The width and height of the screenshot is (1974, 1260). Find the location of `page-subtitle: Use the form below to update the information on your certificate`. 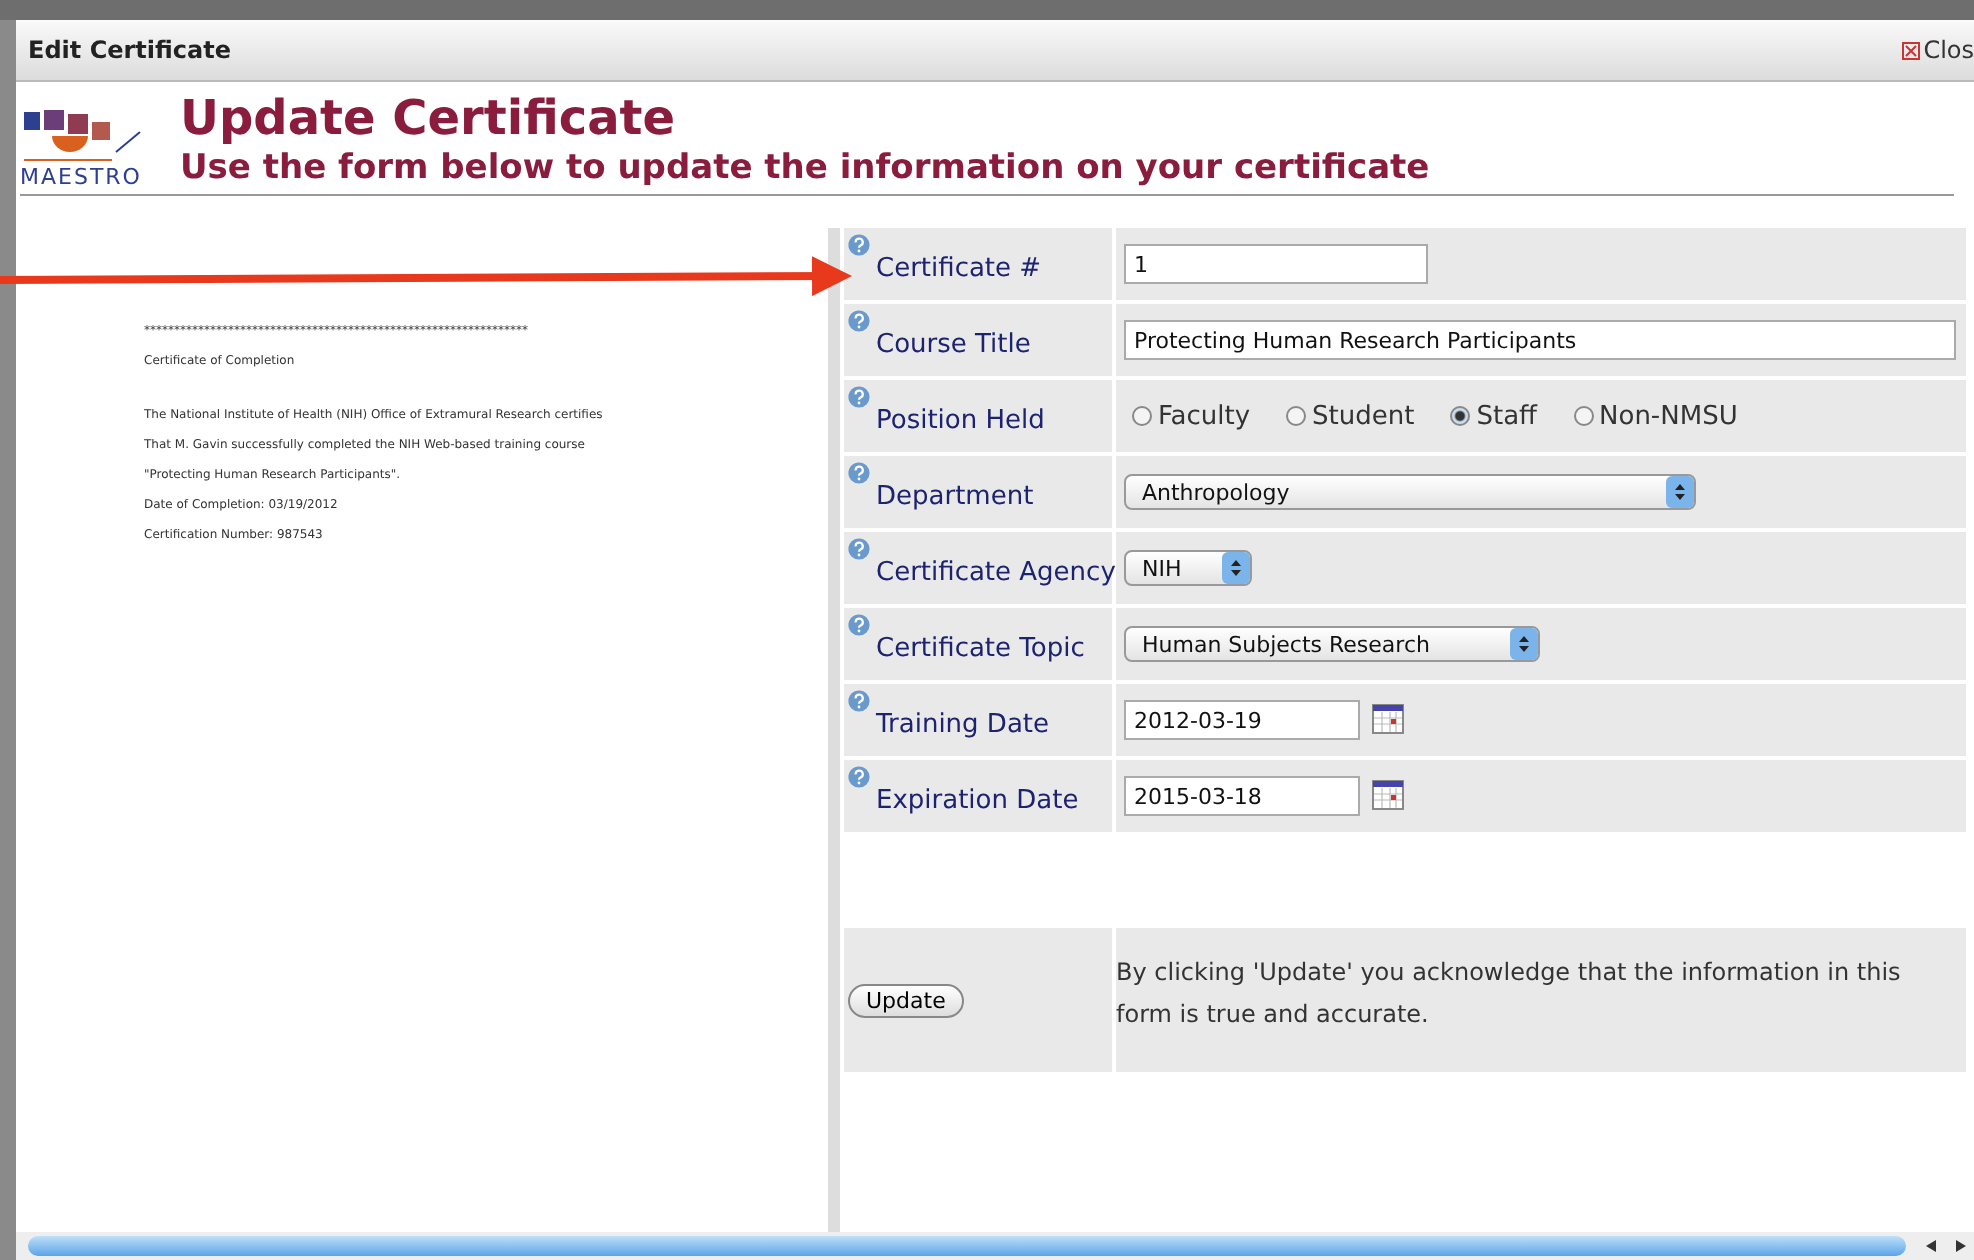

page-subtitle: Use the form below to update the information on your certificate is located at coordinates (805, 168).